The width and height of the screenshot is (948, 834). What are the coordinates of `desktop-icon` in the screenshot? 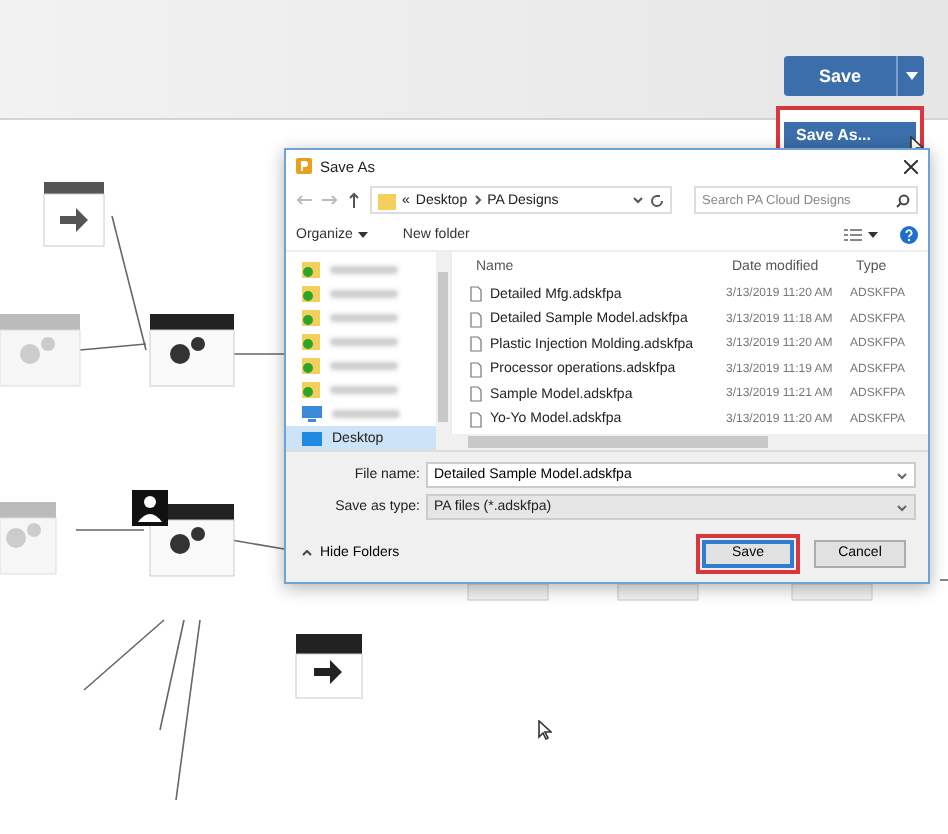 It's located at (312, 438).